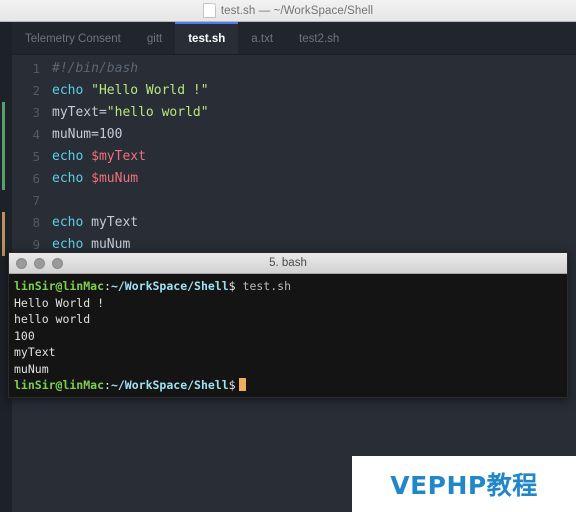 This screenshot has width=576, height=512. What do you see at coordinates (464, 38) in the screenshot?
I see `tab-bar-filler` at bounding box center [464, 38].